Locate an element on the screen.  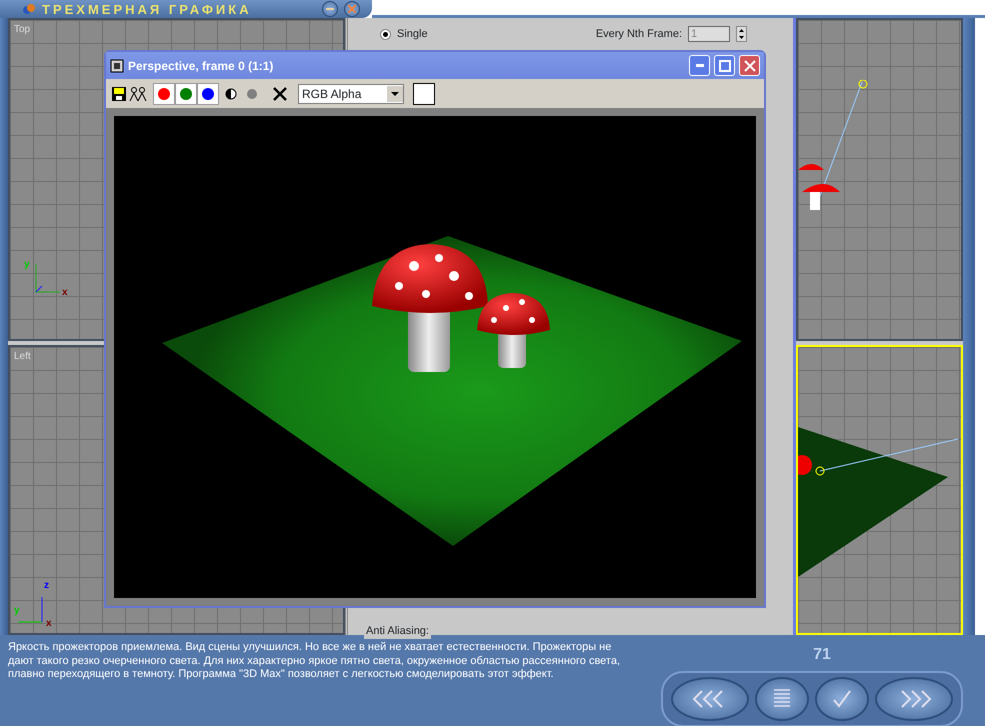
spinner-arrows-icon is located at coordinates (741, 34).